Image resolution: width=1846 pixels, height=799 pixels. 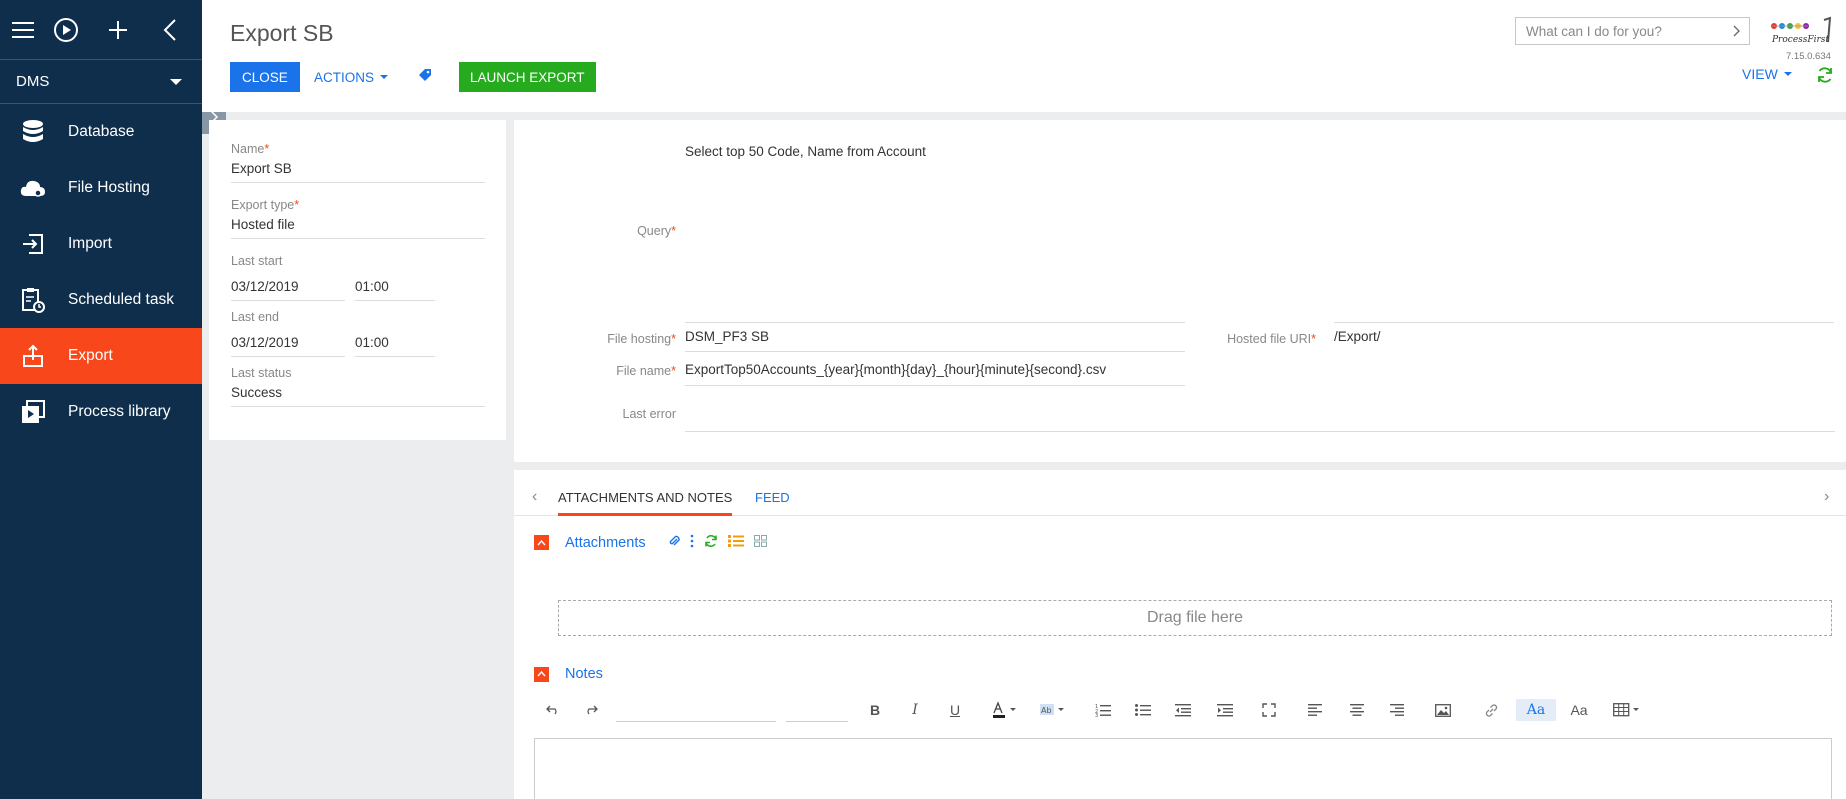 What do you see at coordinates (1357, 710) in the screenshot?
I see `align-center-icon` at bounding box center [1357, 710].